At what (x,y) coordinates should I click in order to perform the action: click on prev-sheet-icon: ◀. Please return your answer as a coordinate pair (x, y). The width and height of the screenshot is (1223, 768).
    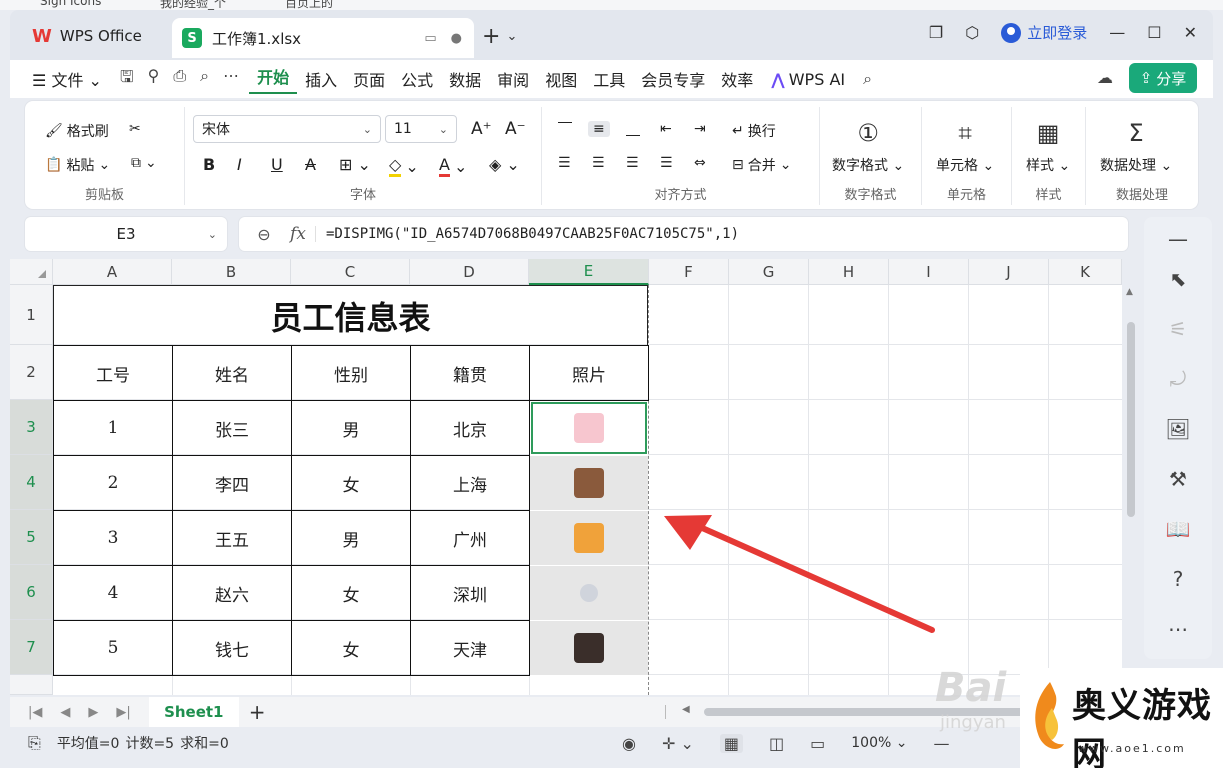
    Looking at the image, I should click on (65, 712).